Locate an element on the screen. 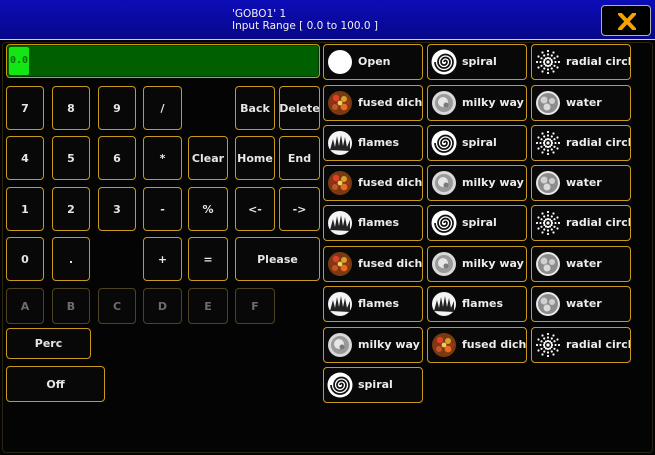 The image size is (655, 455). key-equals-button: = is located at coordinates (208, 259).